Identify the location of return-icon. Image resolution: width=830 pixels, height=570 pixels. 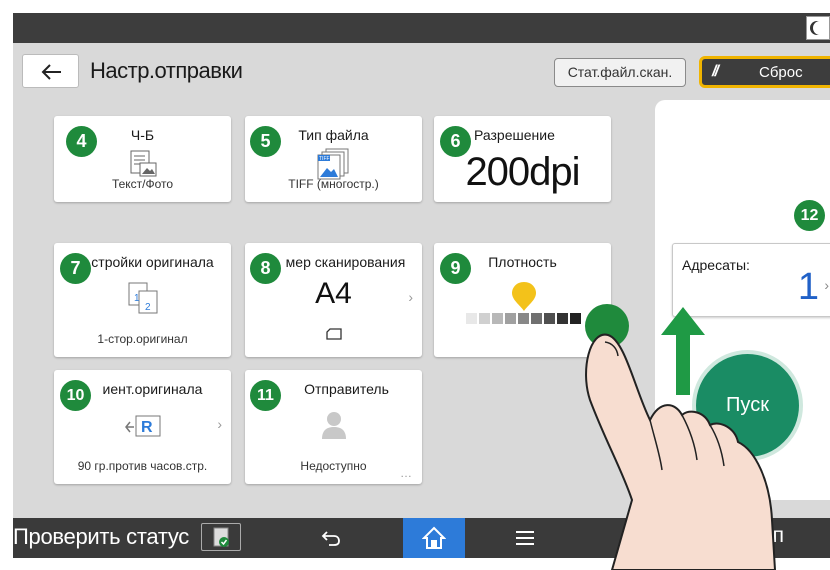
(331, 538).